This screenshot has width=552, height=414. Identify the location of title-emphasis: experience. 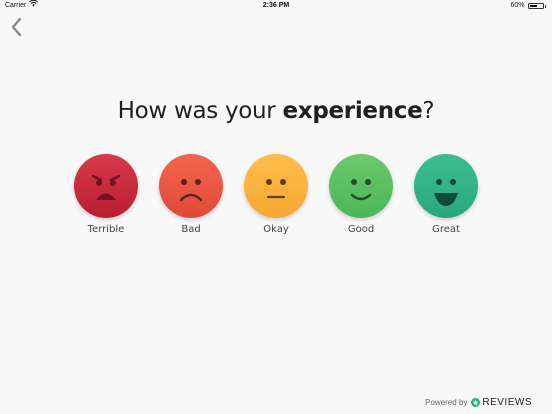
(352, 111).